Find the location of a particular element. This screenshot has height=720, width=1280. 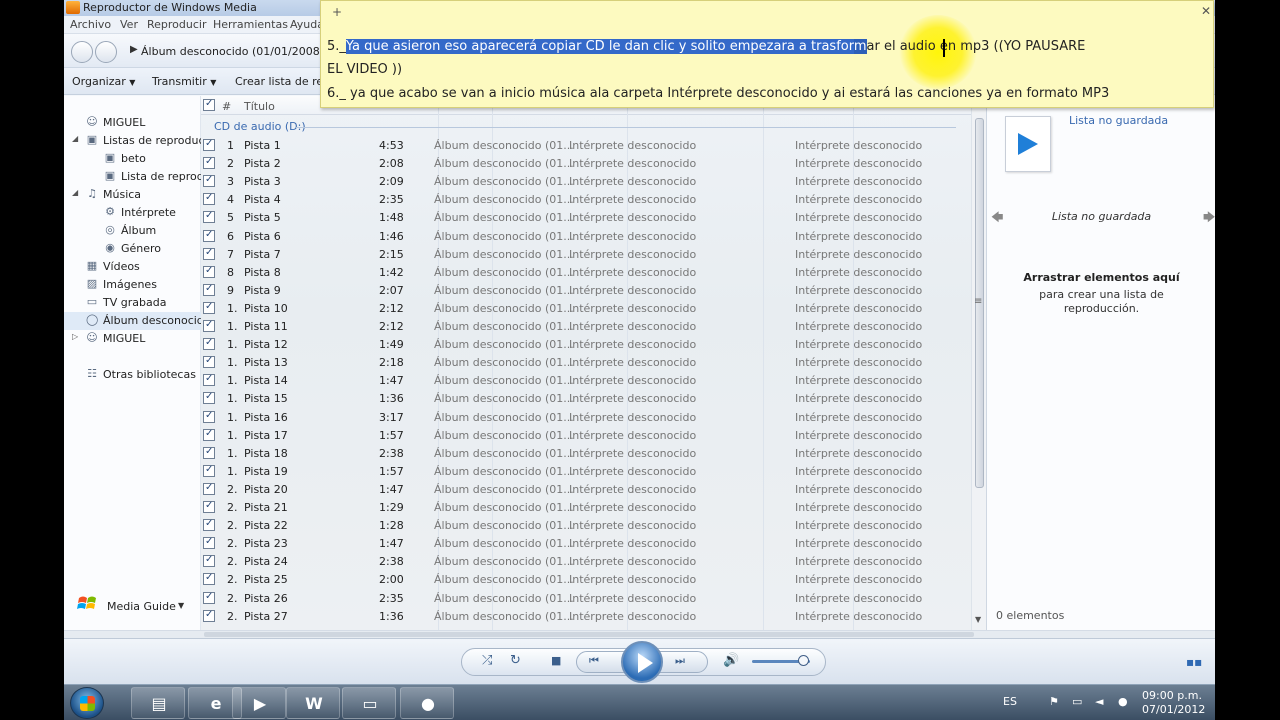

stream-button: Transmitir ▼ is located at coordinates (184, 81).